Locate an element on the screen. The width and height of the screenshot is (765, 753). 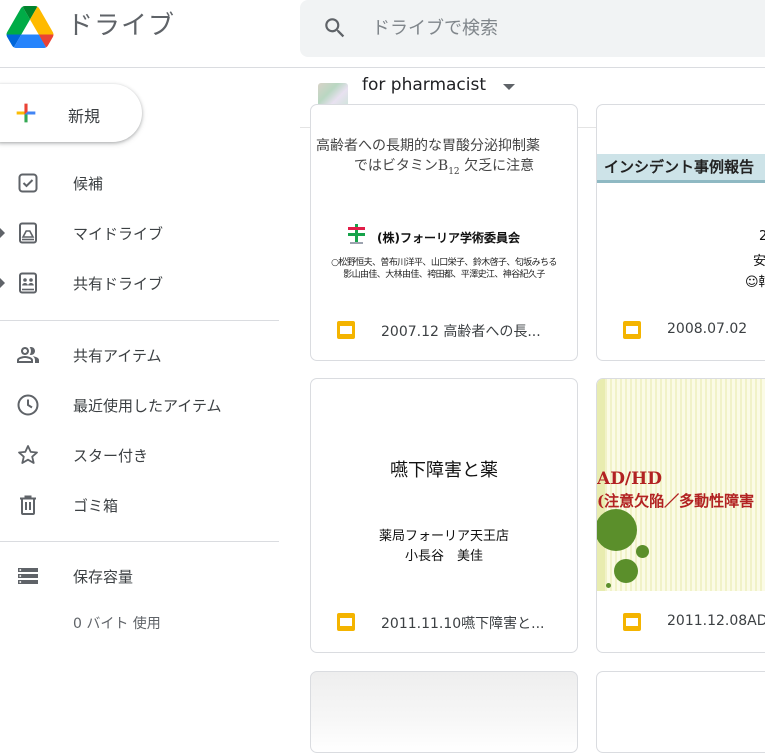
file-name: 2008.07.02 is located at coordinates (707, 329).